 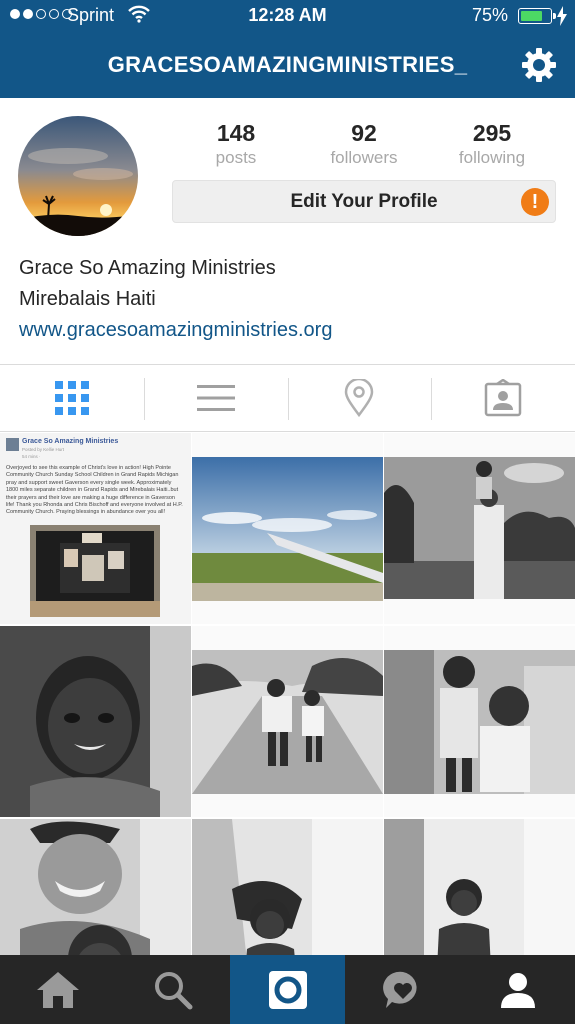 I want to click on nav-camera, so click(x=287, y=989).